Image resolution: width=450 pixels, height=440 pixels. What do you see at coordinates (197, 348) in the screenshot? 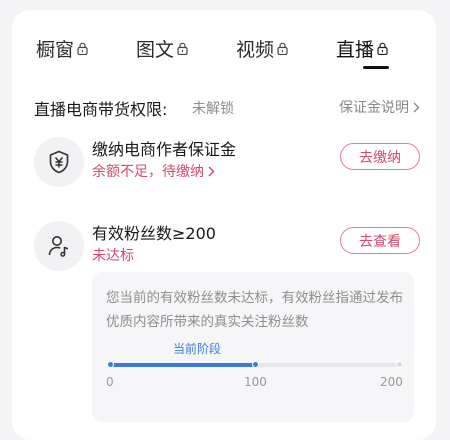
I see `current-stage-tooltip: 当前阶段` at bounding box center [197, 348].